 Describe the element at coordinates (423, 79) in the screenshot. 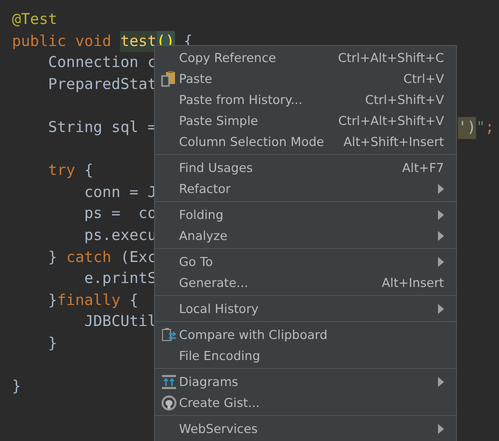

I see `shortcut-text: Ctrl+V` at that location.